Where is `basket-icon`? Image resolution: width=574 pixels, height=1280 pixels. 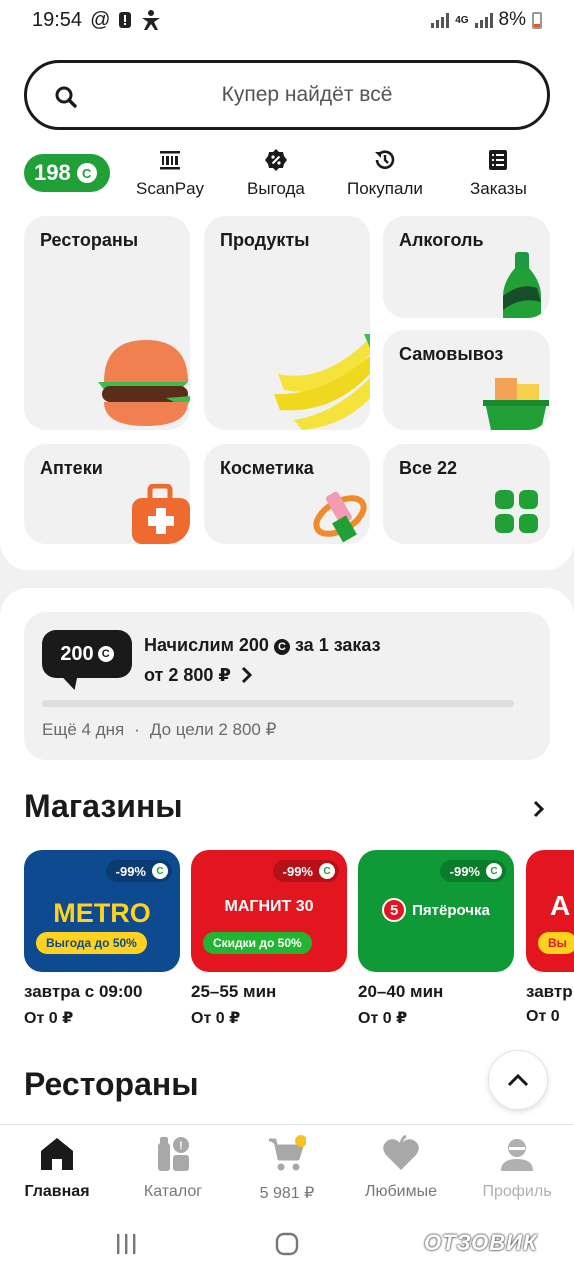
basket-icon is located at coordinates (516, 404).